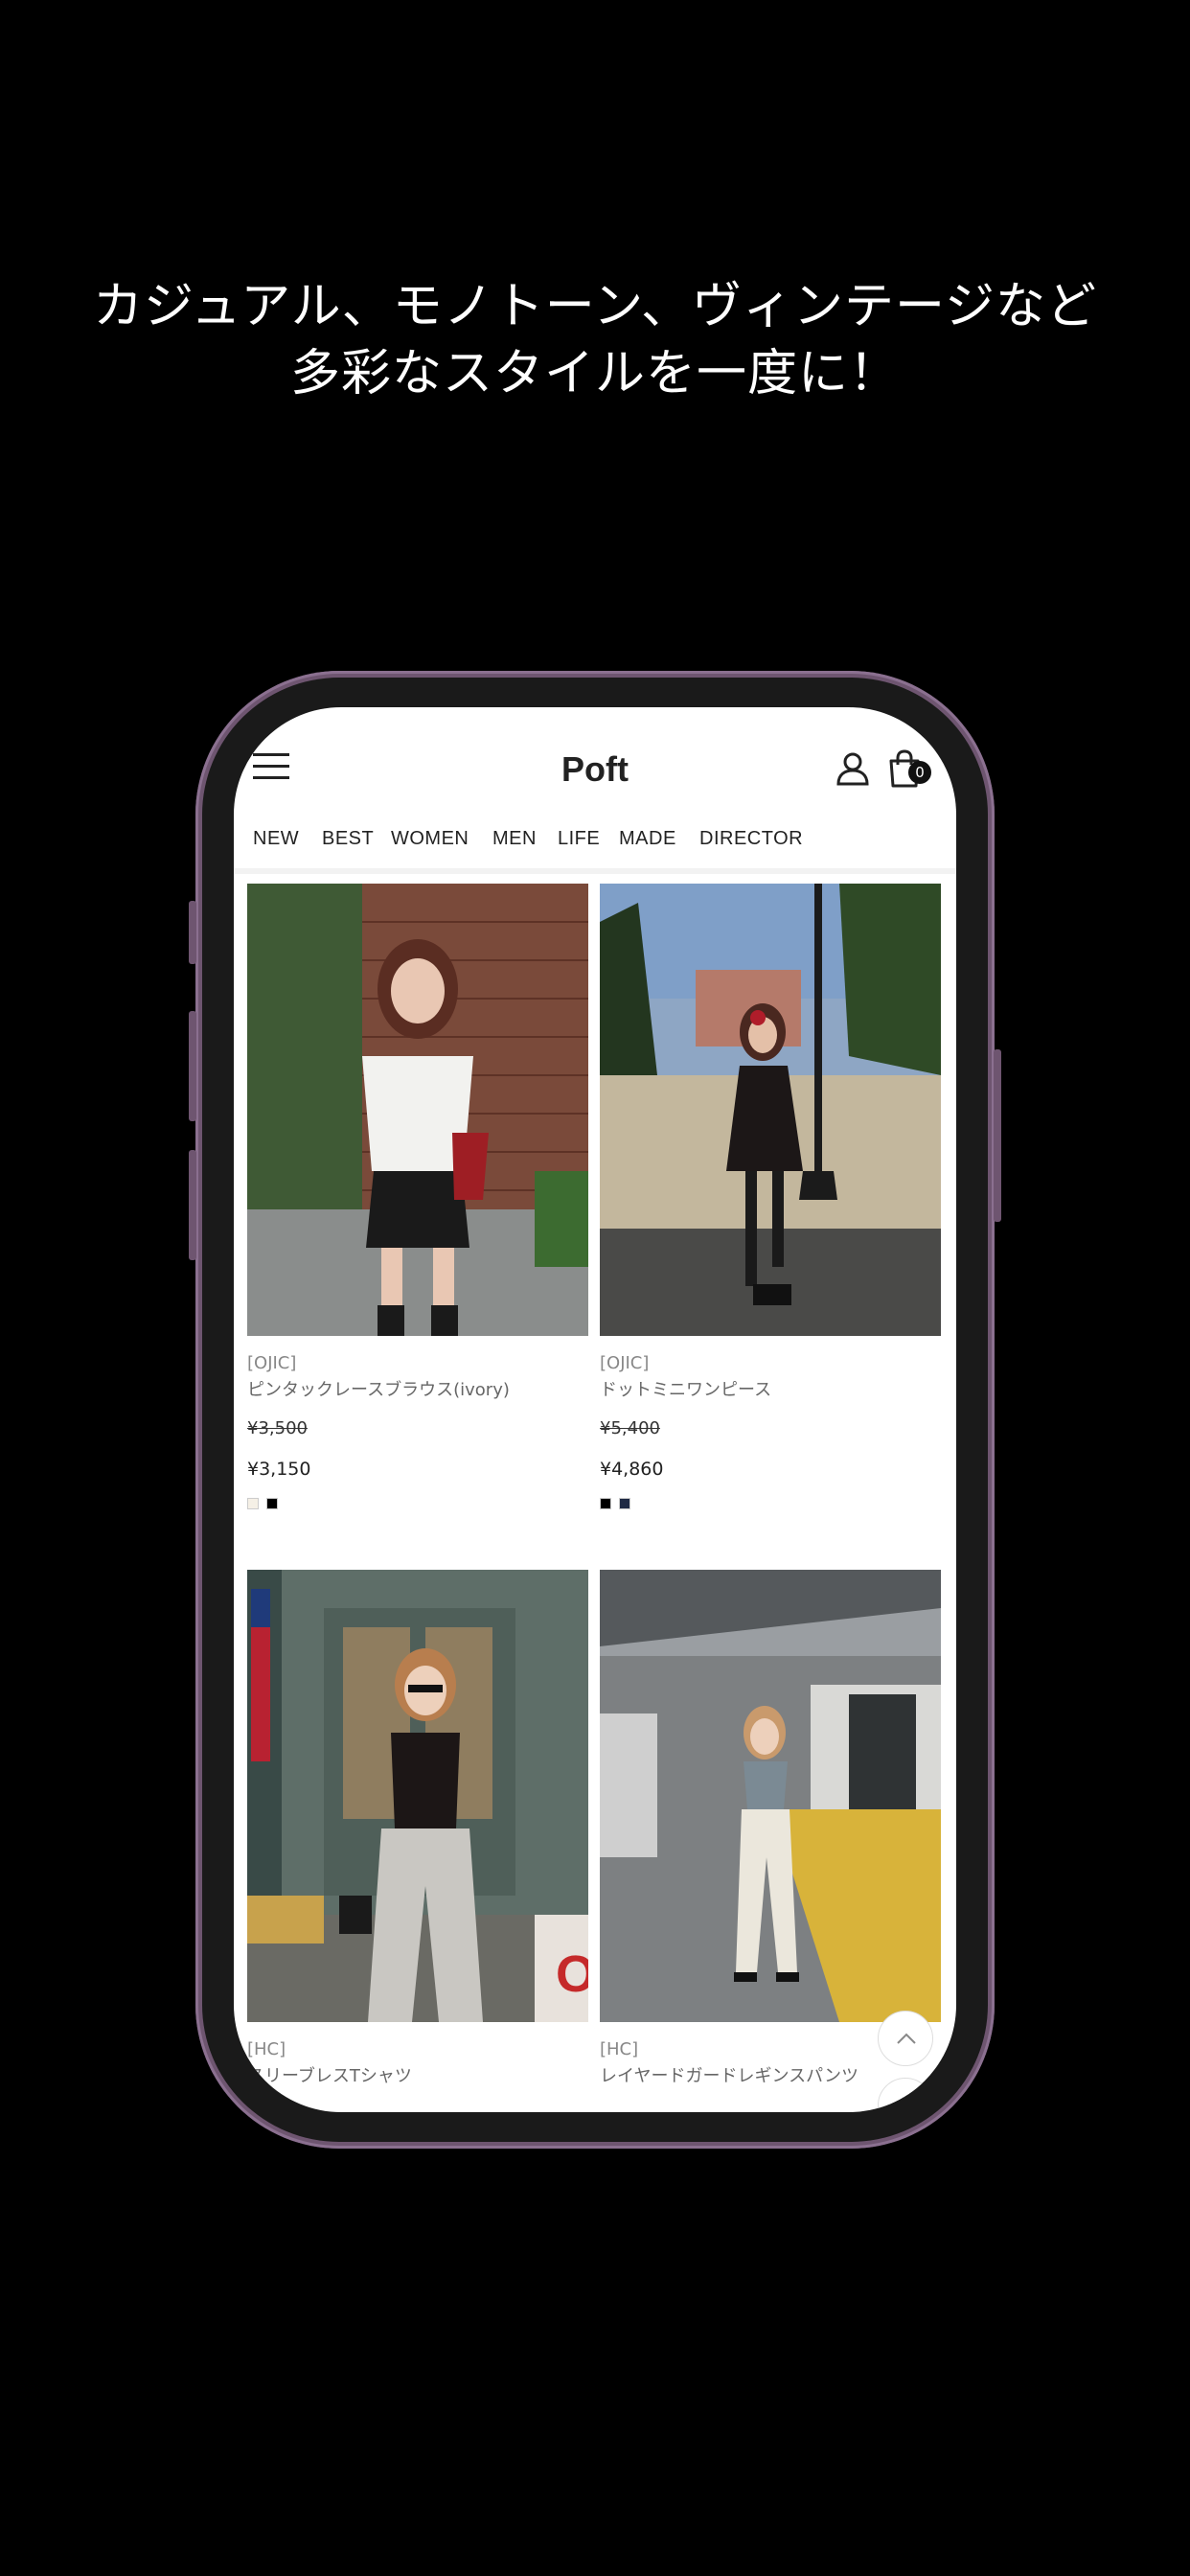 This screenshot has width=1190, height=2576. Describe the element at coordinates (685, 1388) in the screenshot. I see `product-name: ドットミニワンピース` at that location.